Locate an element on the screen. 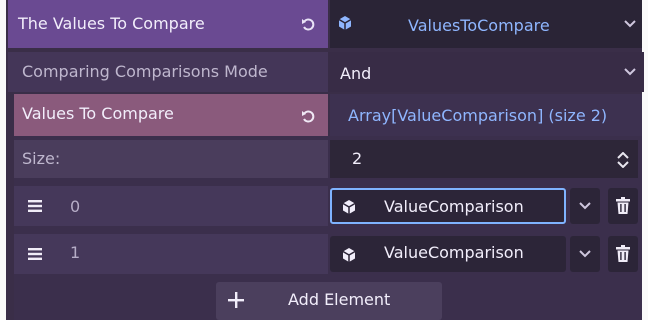 This screenshot has width=648, height=320. resource-value: ValuesToCompare is located at coordinates (479, 25).